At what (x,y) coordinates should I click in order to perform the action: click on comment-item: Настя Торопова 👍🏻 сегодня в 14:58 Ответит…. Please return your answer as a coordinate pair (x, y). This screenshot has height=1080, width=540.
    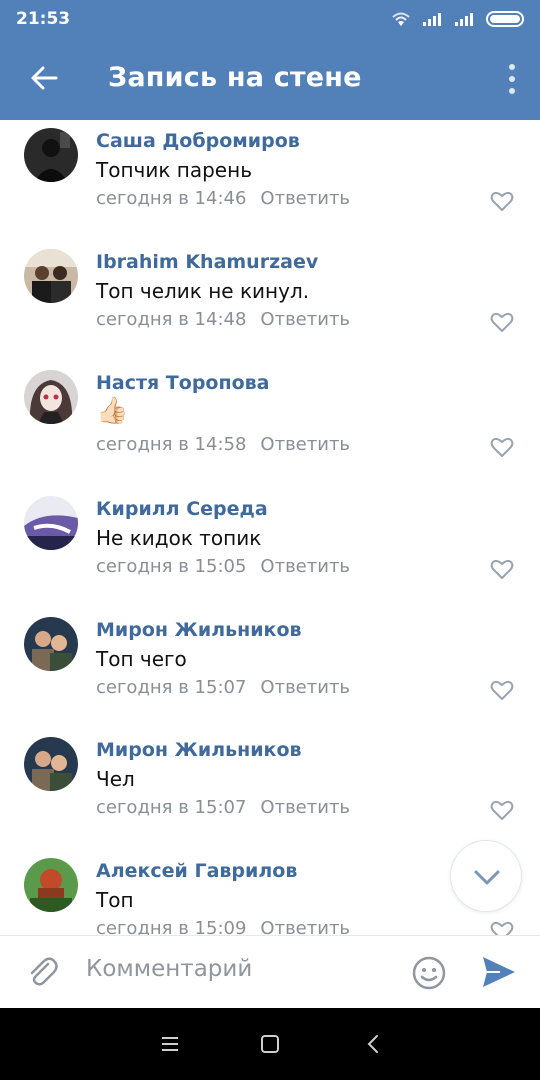
    Looking at the image, I should click on (270, 422).